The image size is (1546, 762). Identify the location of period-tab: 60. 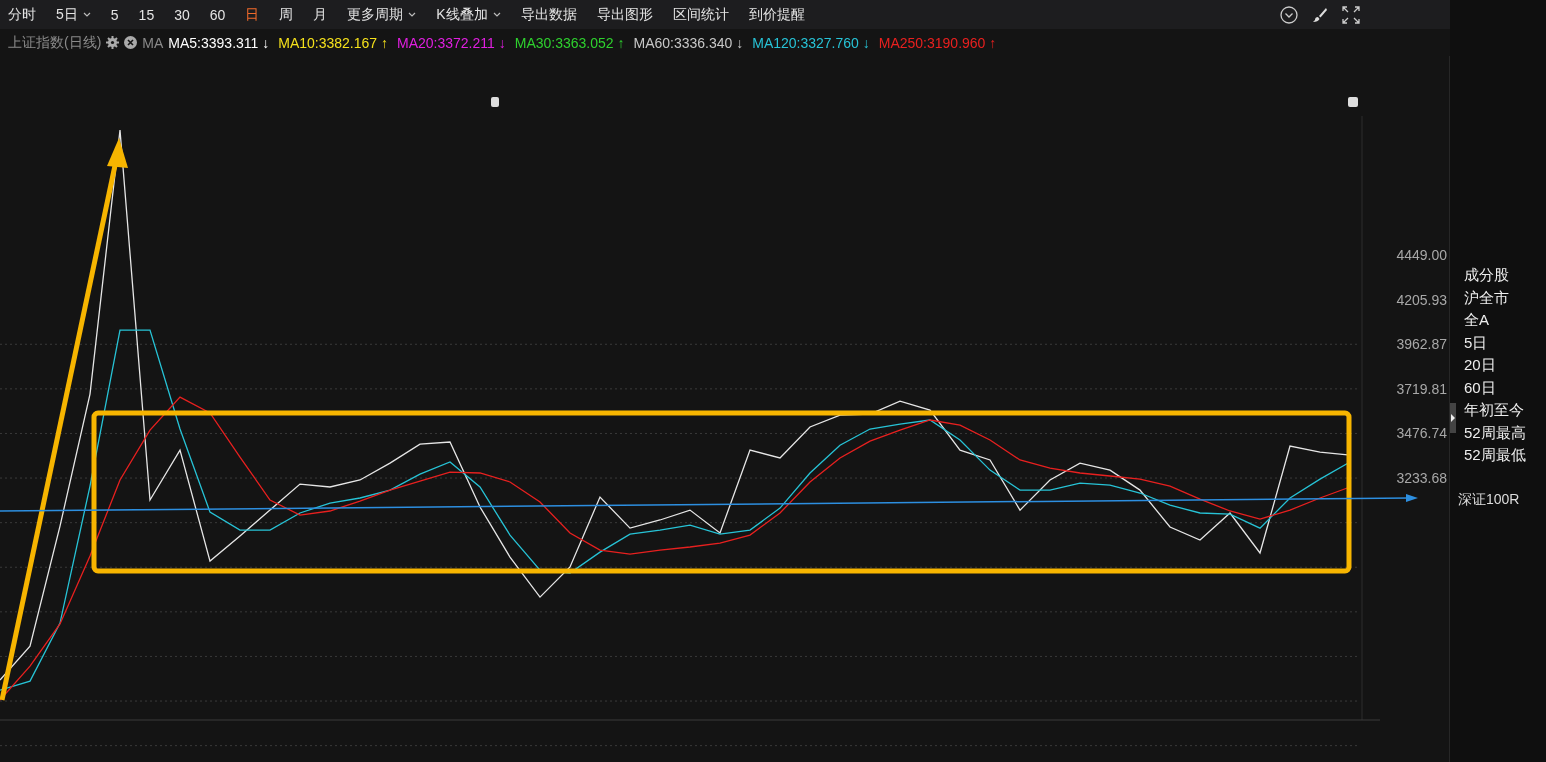
(217, 14).